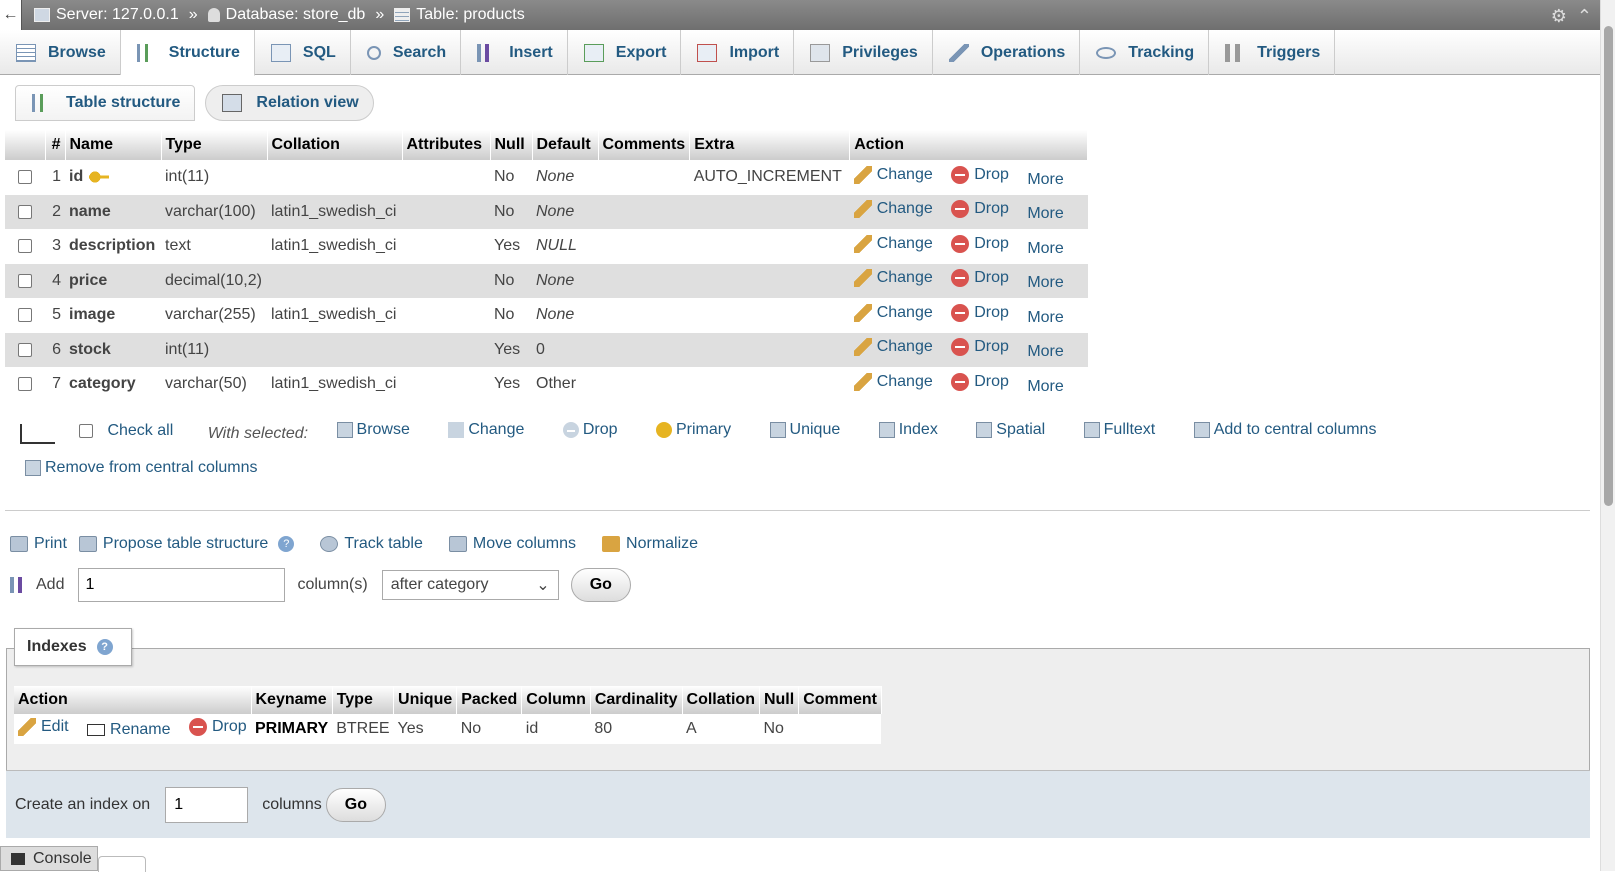 Image resolution: width=1615 pixels, height=872 pixels. I want to click on bulk-change-button: Change, so click(486, 430).